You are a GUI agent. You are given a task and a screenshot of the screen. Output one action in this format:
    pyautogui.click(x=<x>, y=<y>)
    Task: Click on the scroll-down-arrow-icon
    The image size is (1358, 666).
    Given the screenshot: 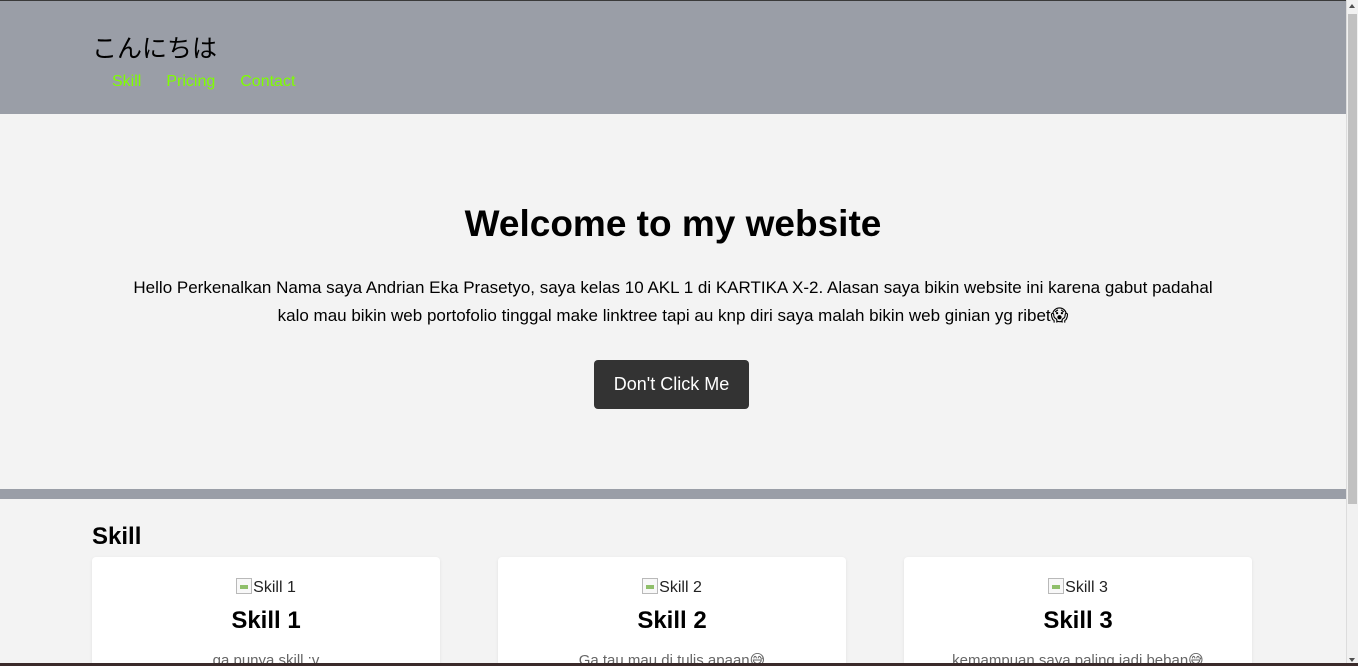 What is the action you would take?
    pyautogui.click(x=1352, y=660)
    